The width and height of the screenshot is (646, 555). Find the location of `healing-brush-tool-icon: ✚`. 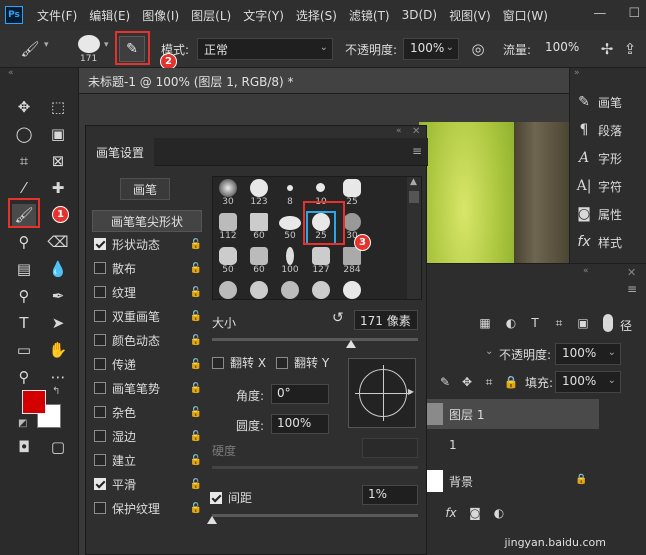

healing-brush-tool-icon: ✚ is located at coordinates (58, 188).